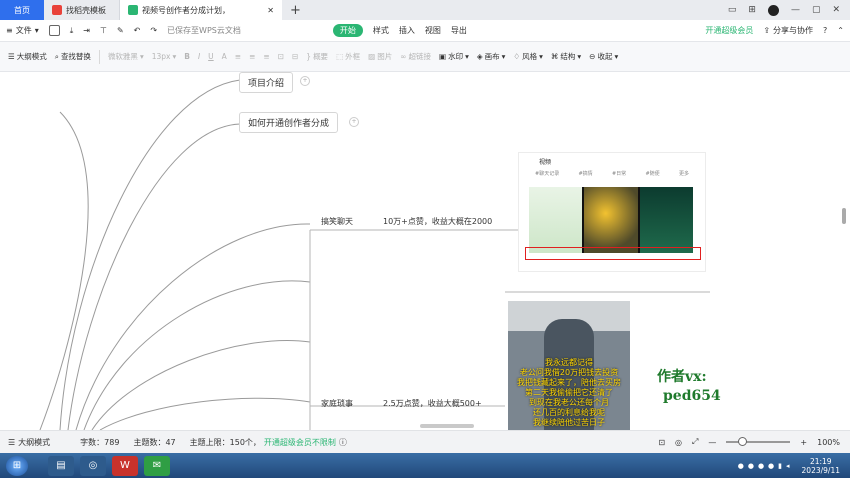  Describe the element at coordinates (780, 466) in the screenshot. I see `network-icon: ▮` at that location.